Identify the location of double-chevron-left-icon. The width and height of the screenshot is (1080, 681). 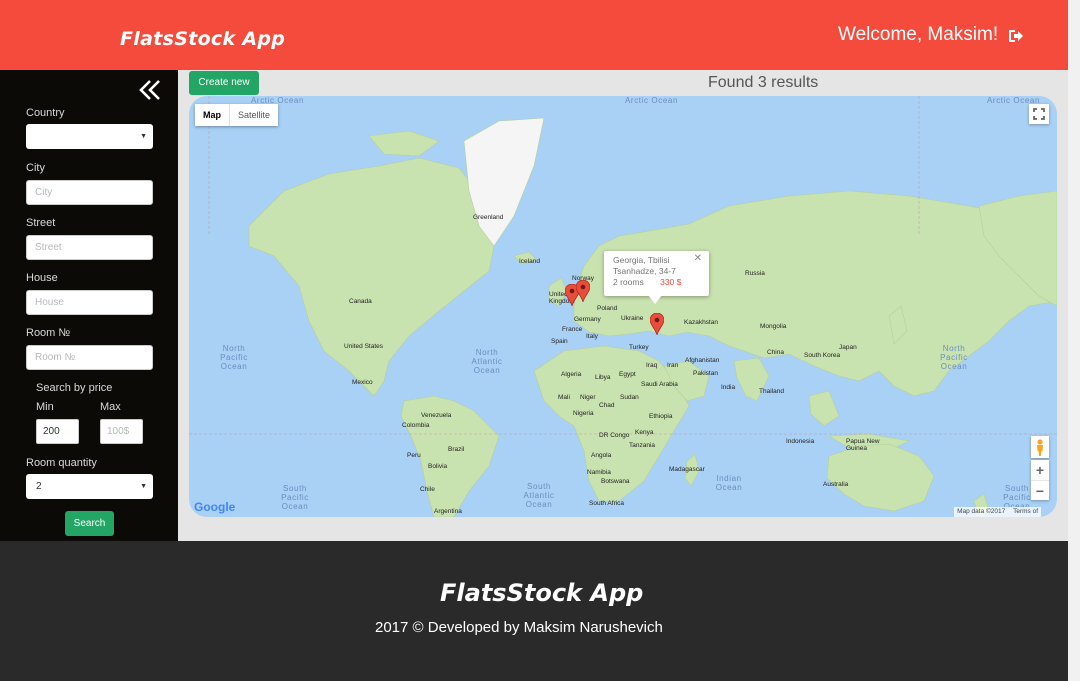
(150, 92).